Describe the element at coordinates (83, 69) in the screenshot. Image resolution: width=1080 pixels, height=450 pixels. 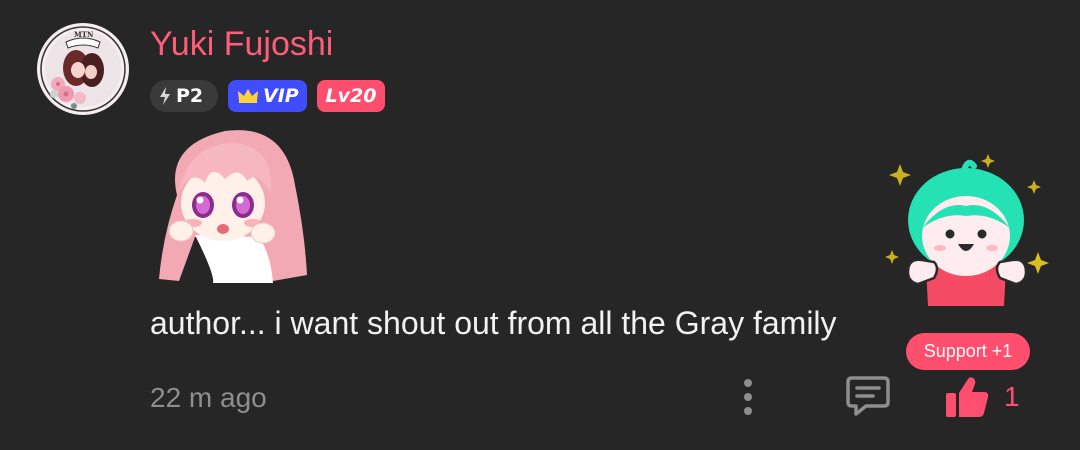
I see `user-avatar: MTN` at that location.